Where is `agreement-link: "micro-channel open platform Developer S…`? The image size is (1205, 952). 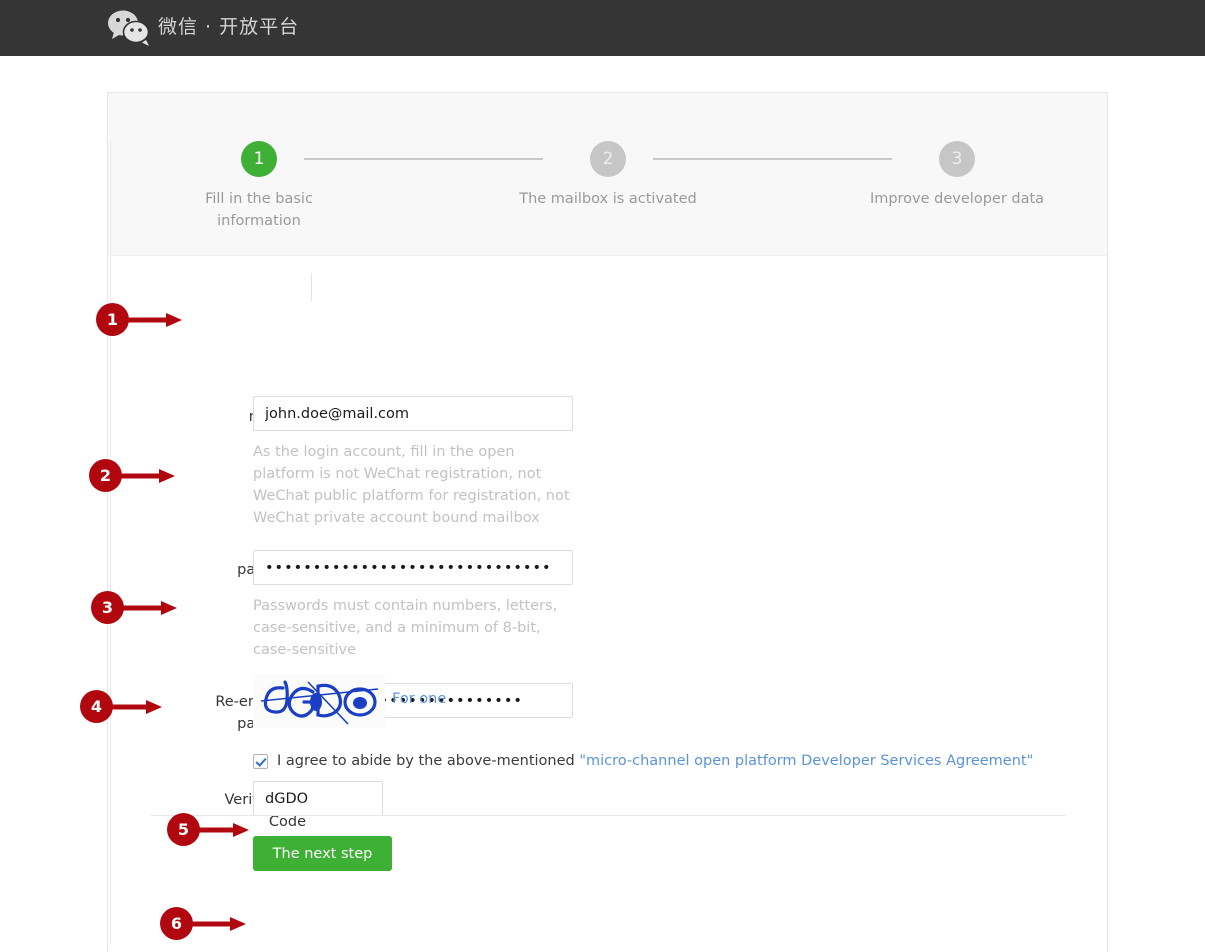 agreement-link: "micro-channel open platform Developer S… is located at coordinates (806, 761).